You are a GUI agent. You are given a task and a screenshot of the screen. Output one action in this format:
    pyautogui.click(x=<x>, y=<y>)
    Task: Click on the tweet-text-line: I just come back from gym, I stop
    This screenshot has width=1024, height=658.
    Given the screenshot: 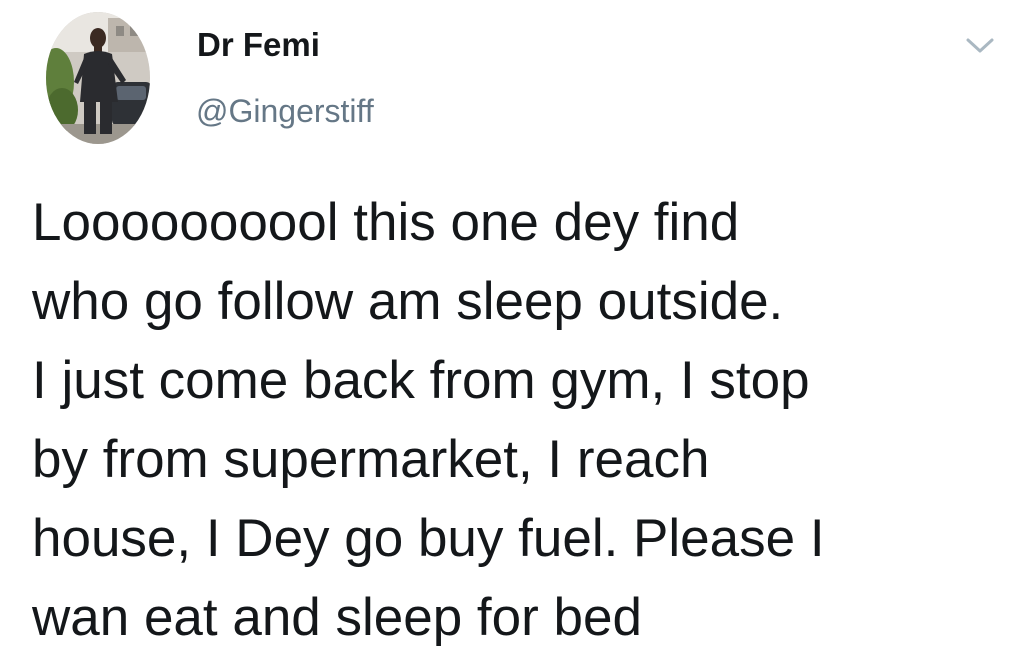 What is the action you would take?
    pyautogui.click(x=421, y=380)
    